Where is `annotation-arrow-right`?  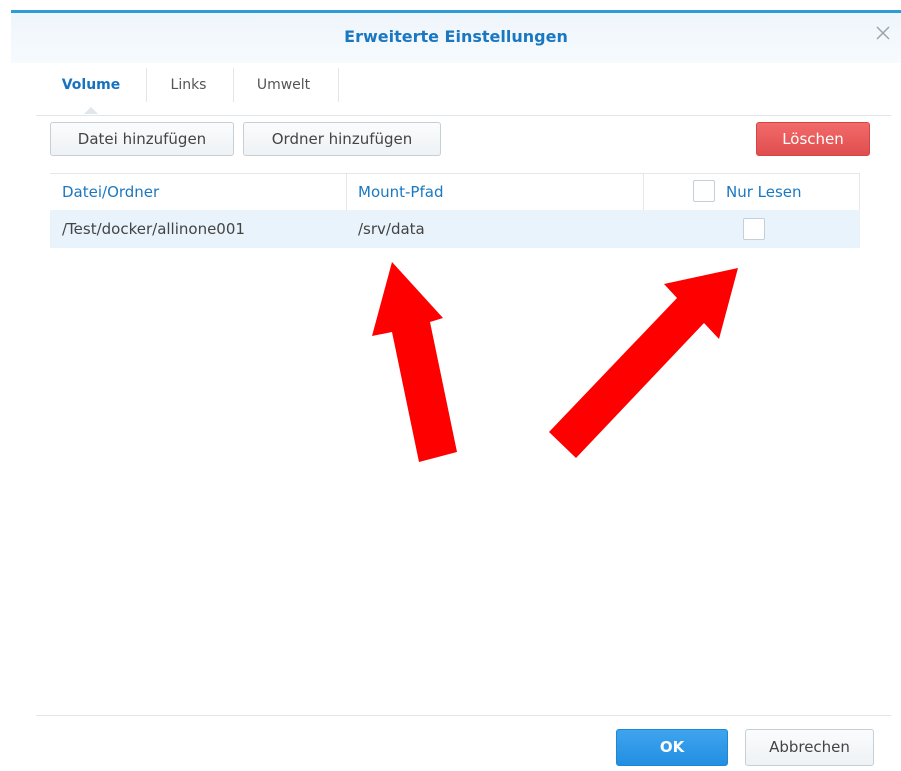
annotation-arrow-right is located at coordinates (643, 363).